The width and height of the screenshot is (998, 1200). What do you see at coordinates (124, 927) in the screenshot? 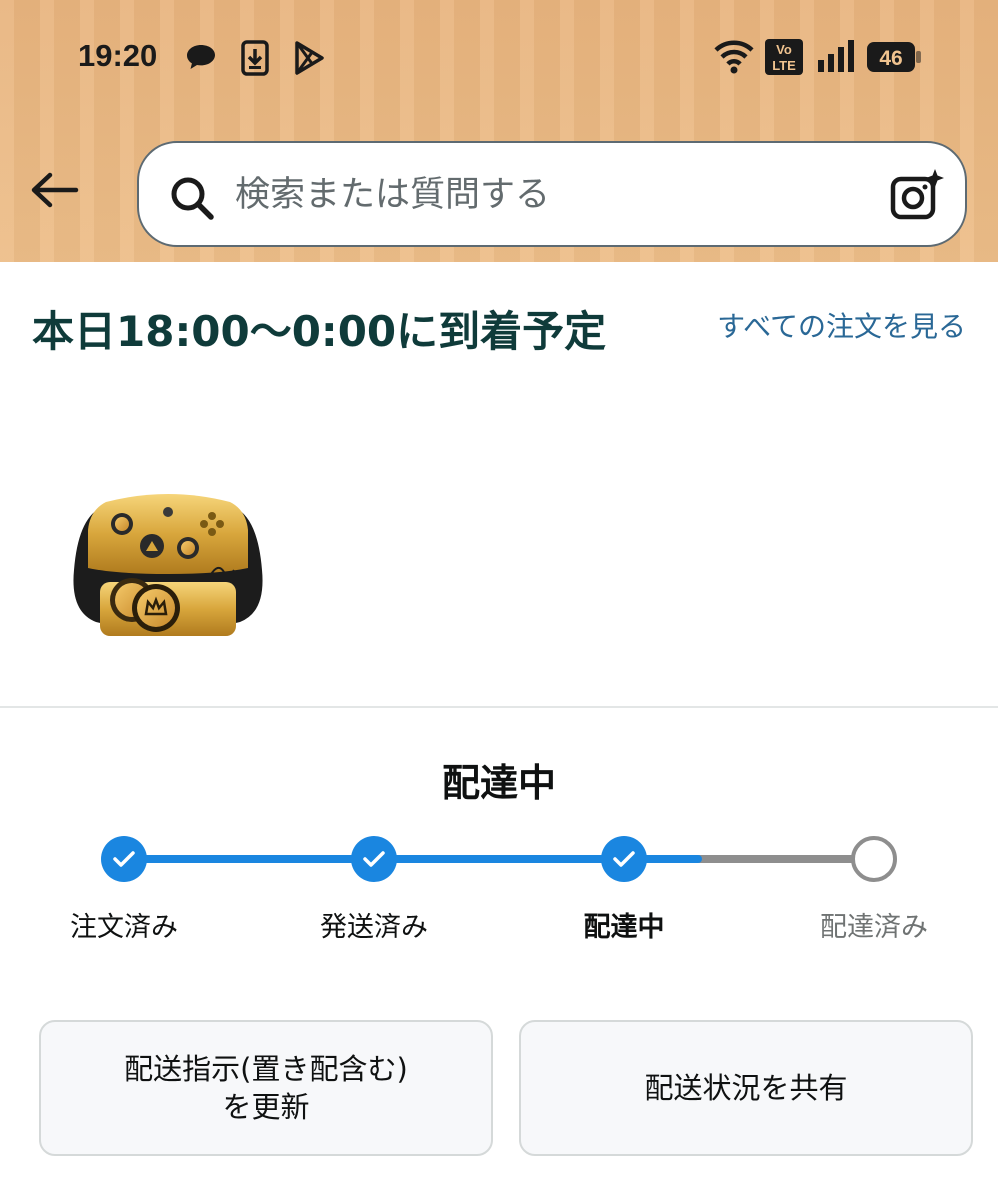
I see `step-label-ordered: 注文済み` at bounding box center [124, 927].